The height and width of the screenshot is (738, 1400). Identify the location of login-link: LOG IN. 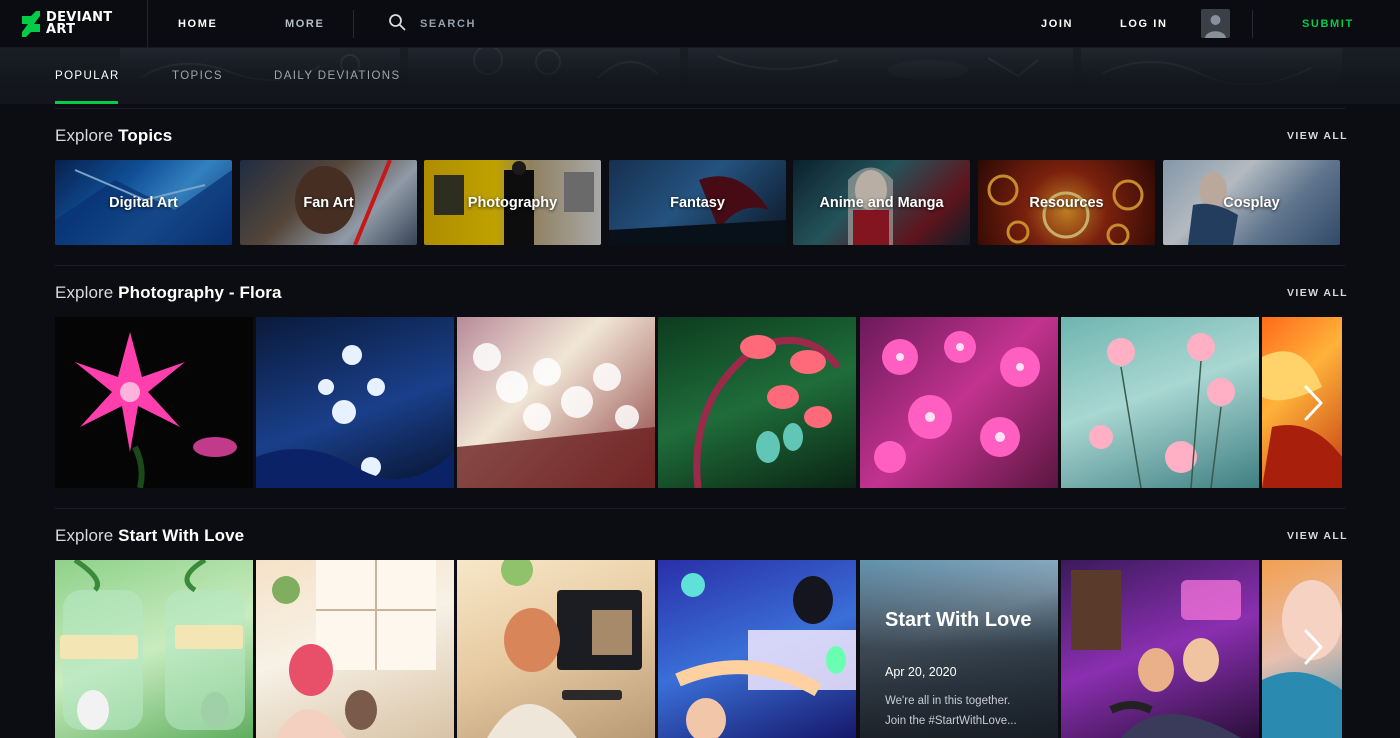
(1144, 24).